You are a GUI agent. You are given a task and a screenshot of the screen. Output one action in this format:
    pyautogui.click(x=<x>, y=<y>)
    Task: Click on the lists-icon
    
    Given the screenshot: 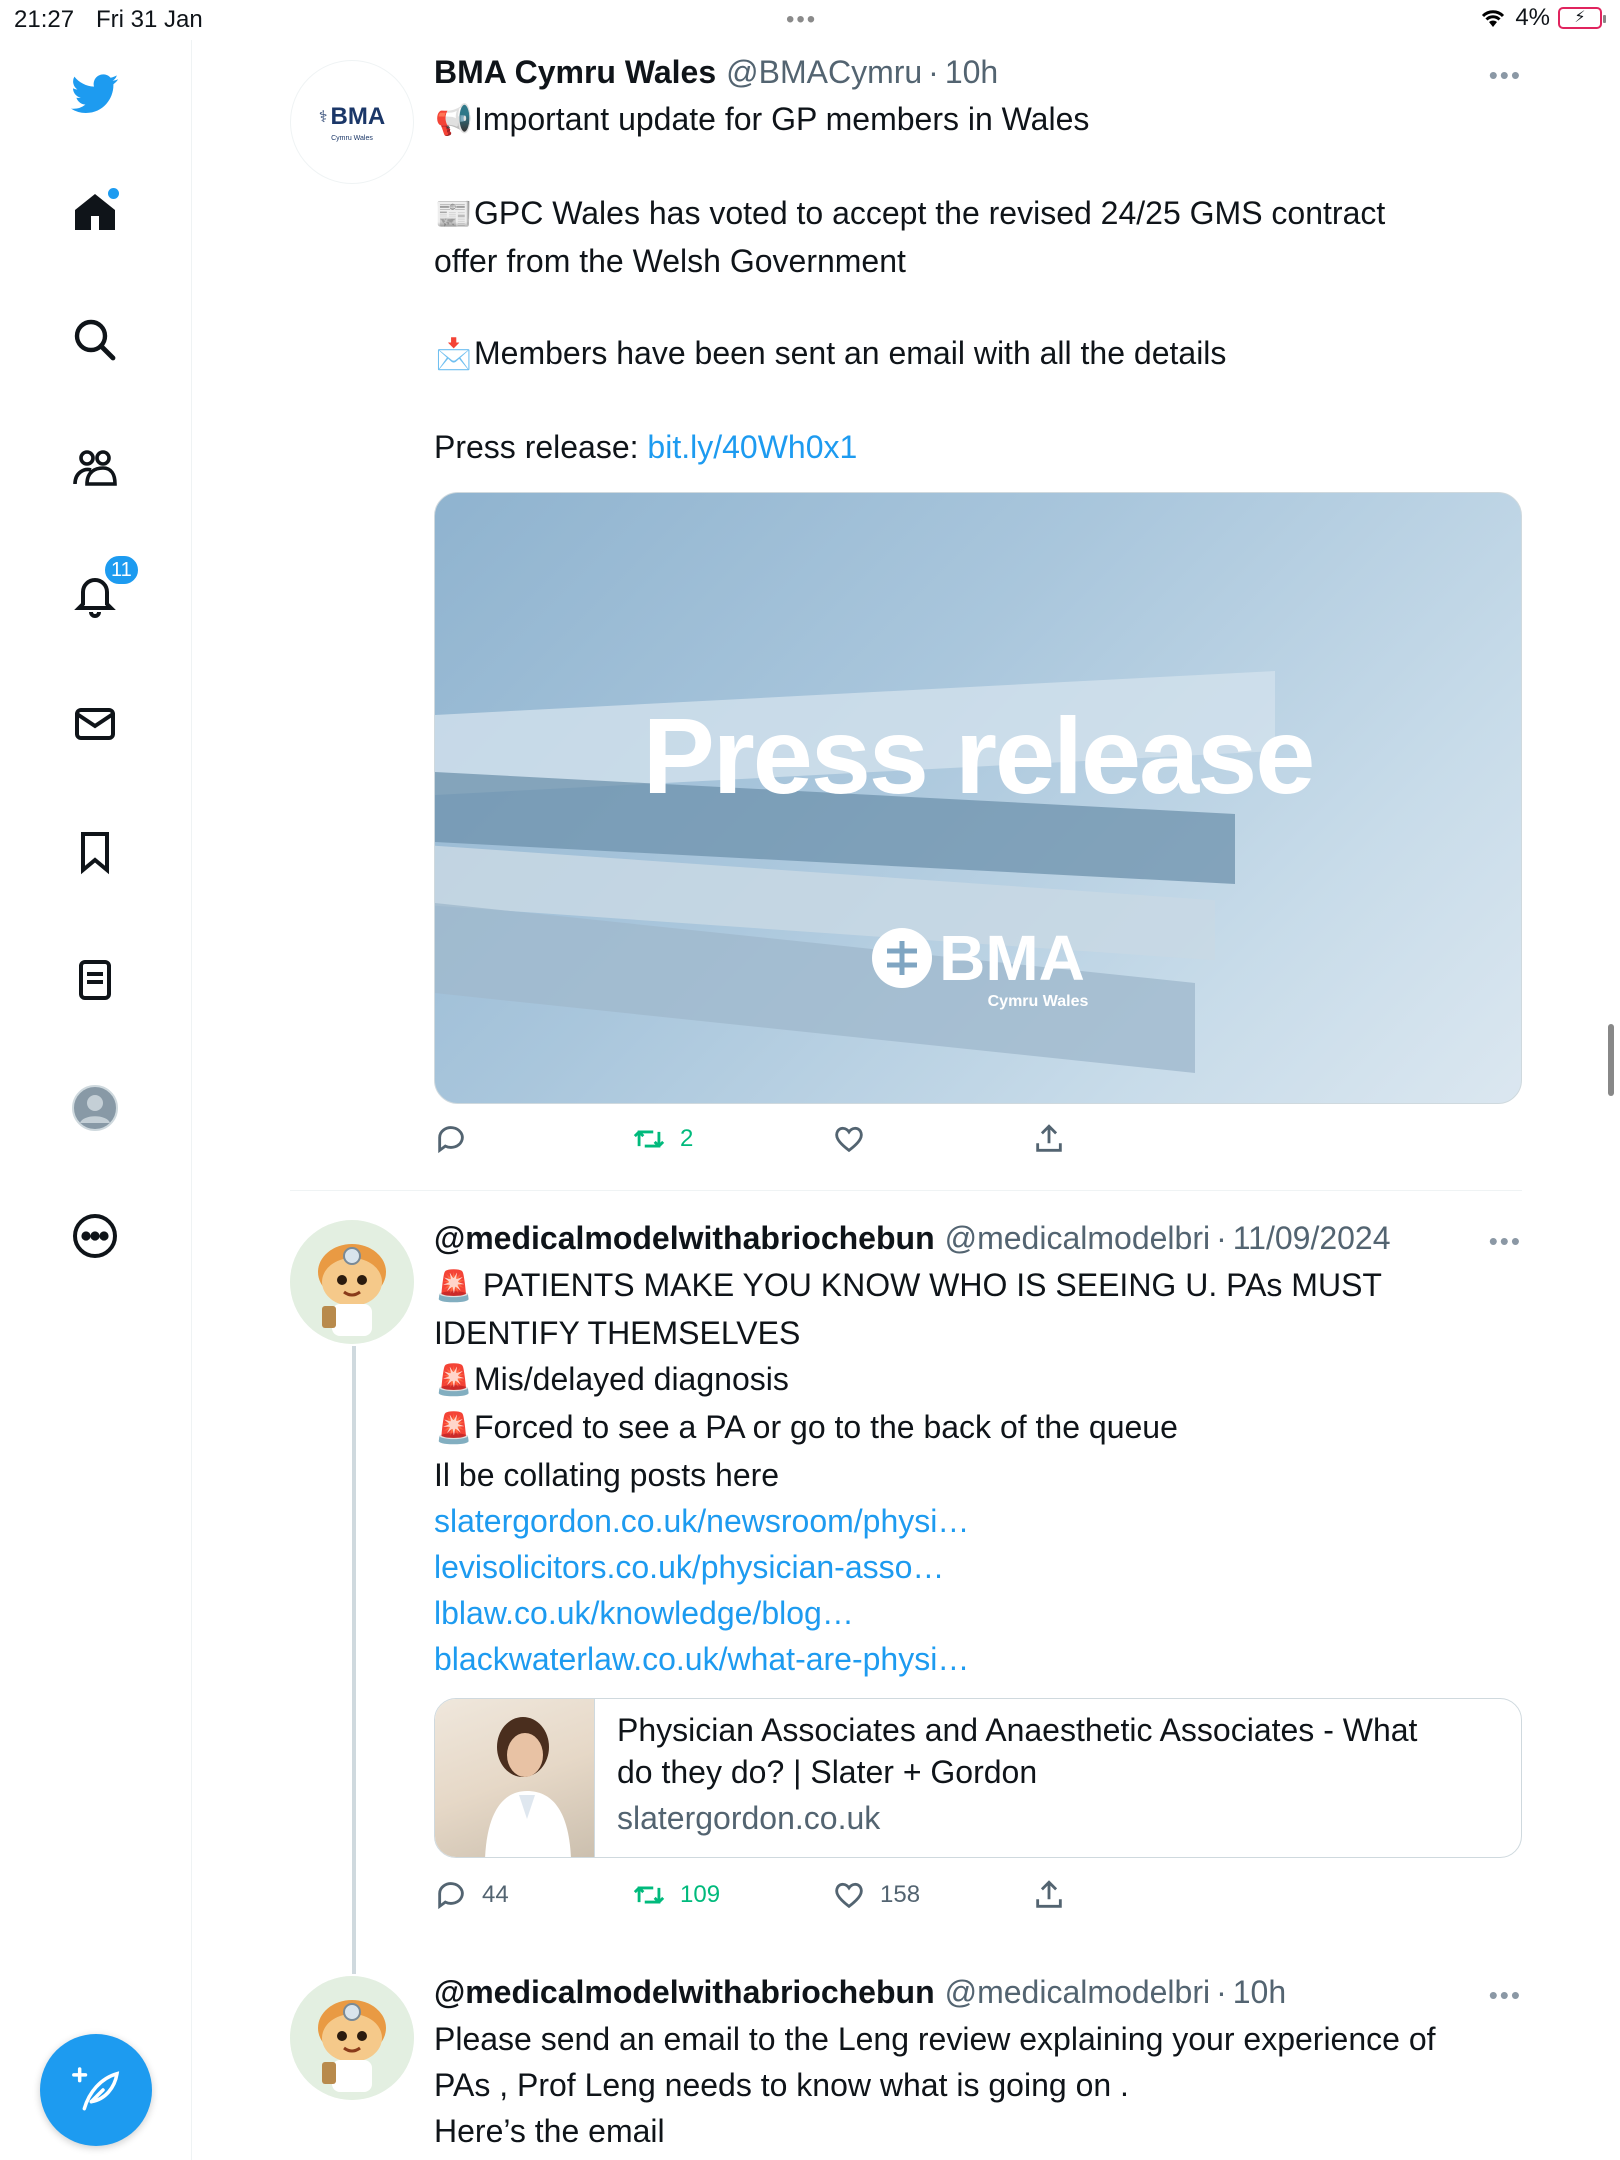 What is the action you would take?
    pyautogui.click(x=95, y=980)
    